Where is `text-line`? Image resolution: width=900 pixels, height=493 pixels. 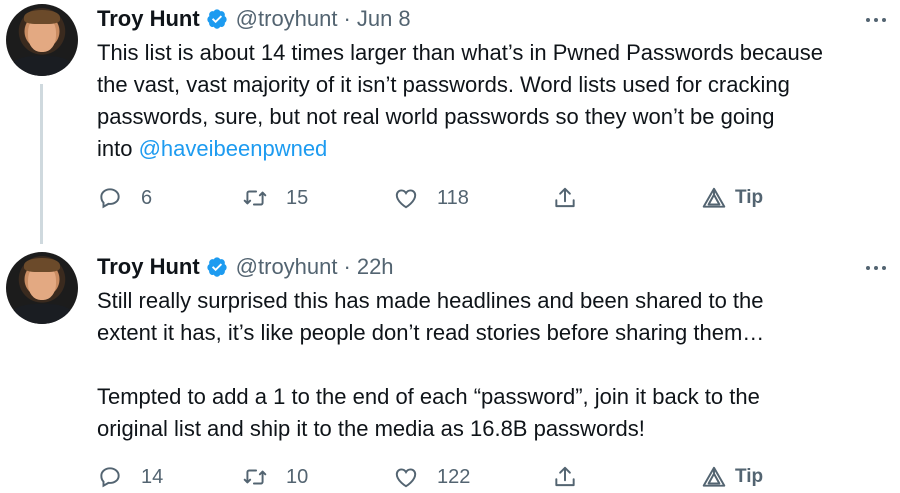
text-line is located at coordinates (497, 365).